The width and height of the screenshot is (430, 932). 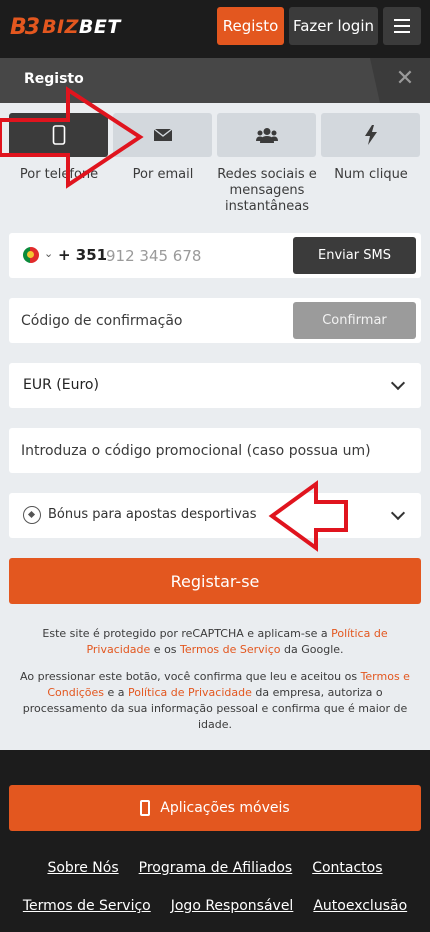 What do you see at coordinates (196, 256) in the screenshot?
I see `phone-input` at bounding box center [196, 256].